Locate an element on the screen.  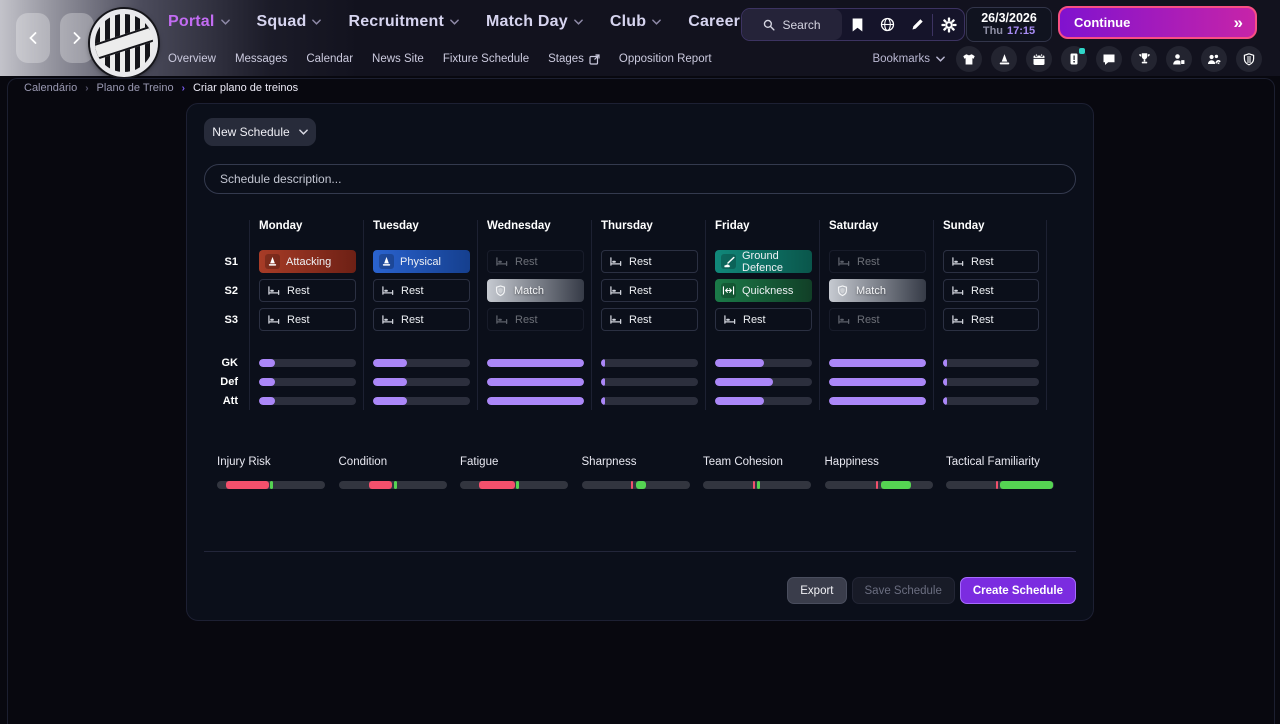
continue-button: Continue » is located at coordinates (1157, 22).